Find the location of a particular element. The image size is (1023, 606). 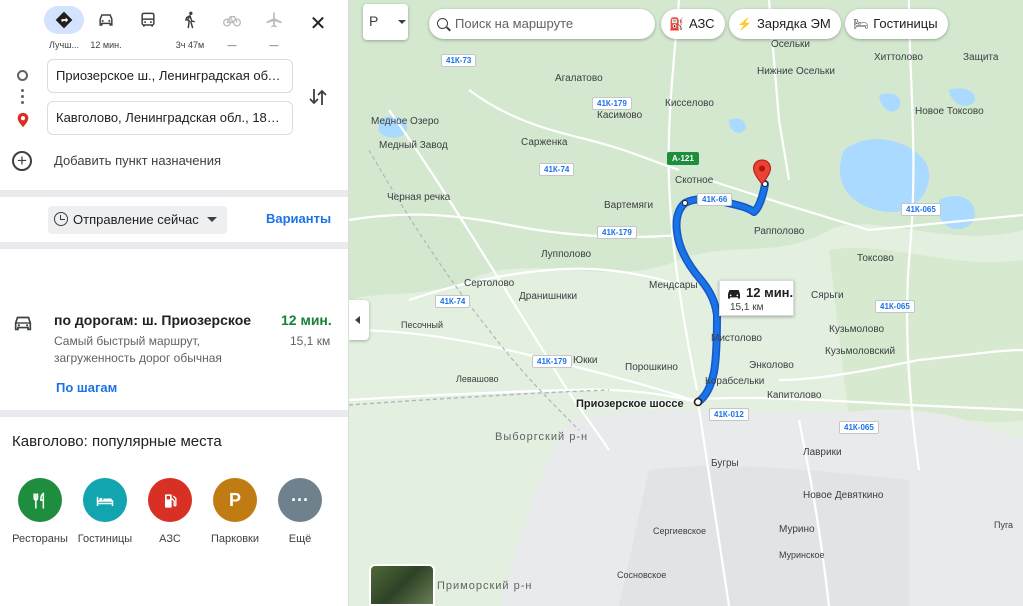

map-label-text: Нижние Осельки is located at coordinates (796, 71).